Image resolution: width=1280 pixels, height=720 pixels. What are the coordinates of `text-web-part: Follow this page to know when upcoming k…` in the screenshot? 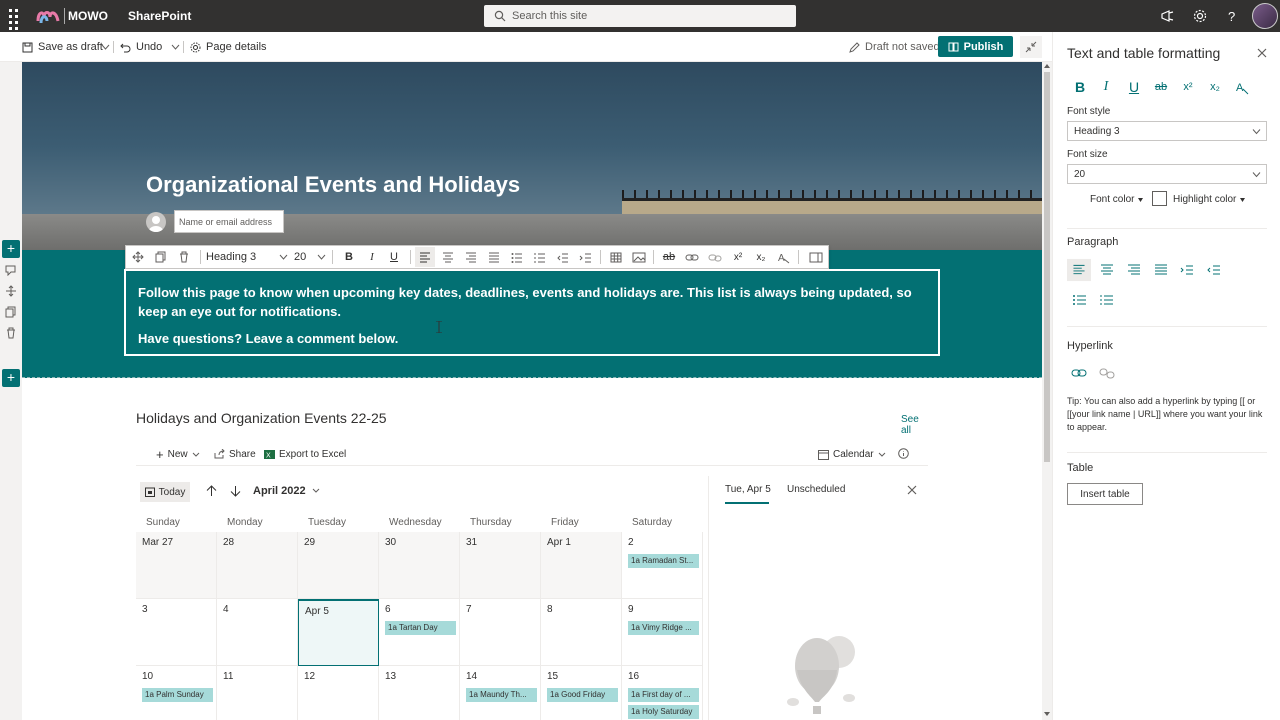 It's located at (532, 312).